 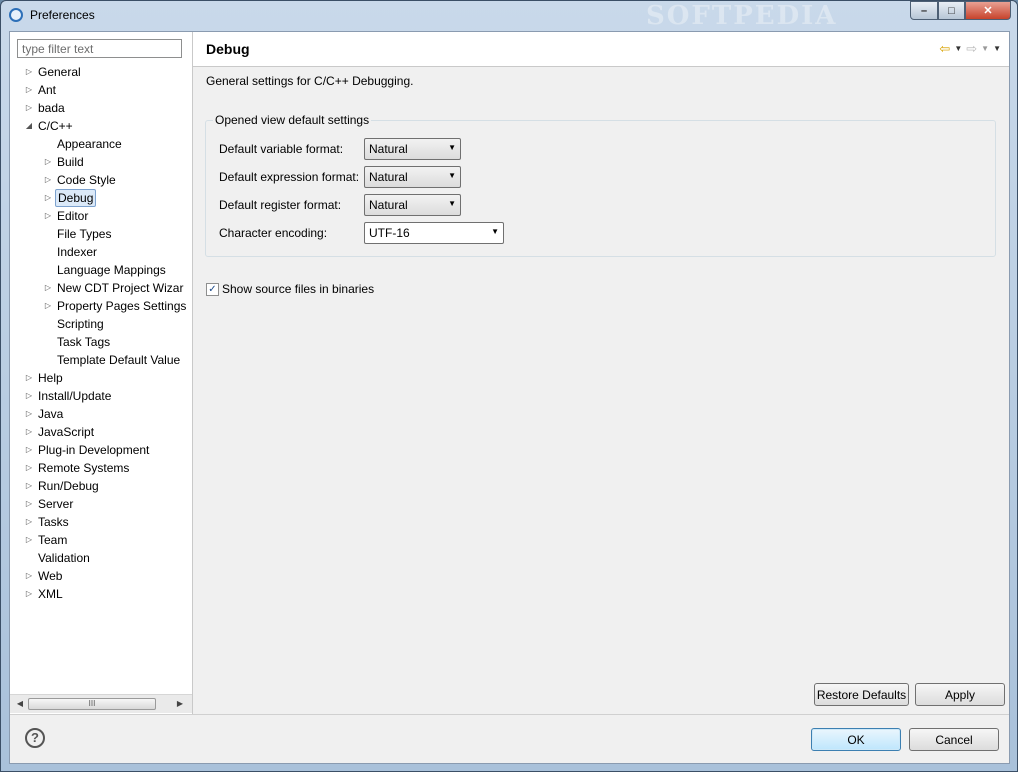 I want to click on show-source-files-label: Show source files in binaries, so click(x=298, y=289).